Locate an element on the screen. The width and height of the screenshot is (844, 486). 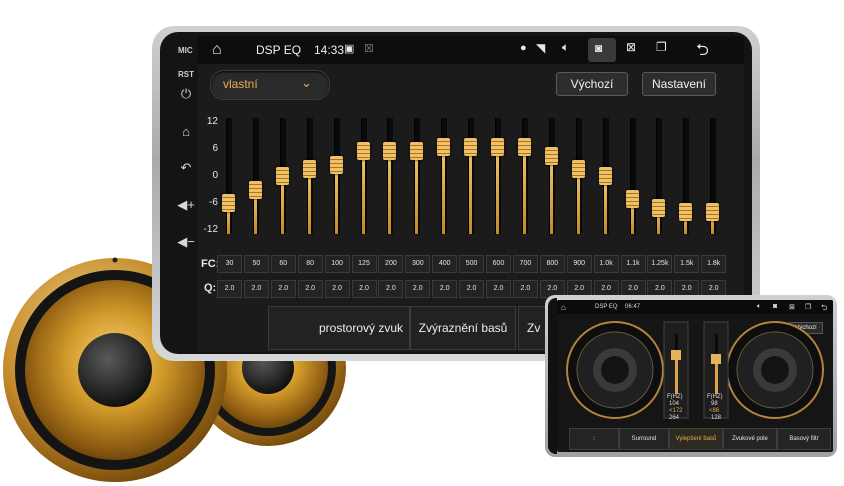
power-icon: ⏻ is located at coordinates (186, 94).